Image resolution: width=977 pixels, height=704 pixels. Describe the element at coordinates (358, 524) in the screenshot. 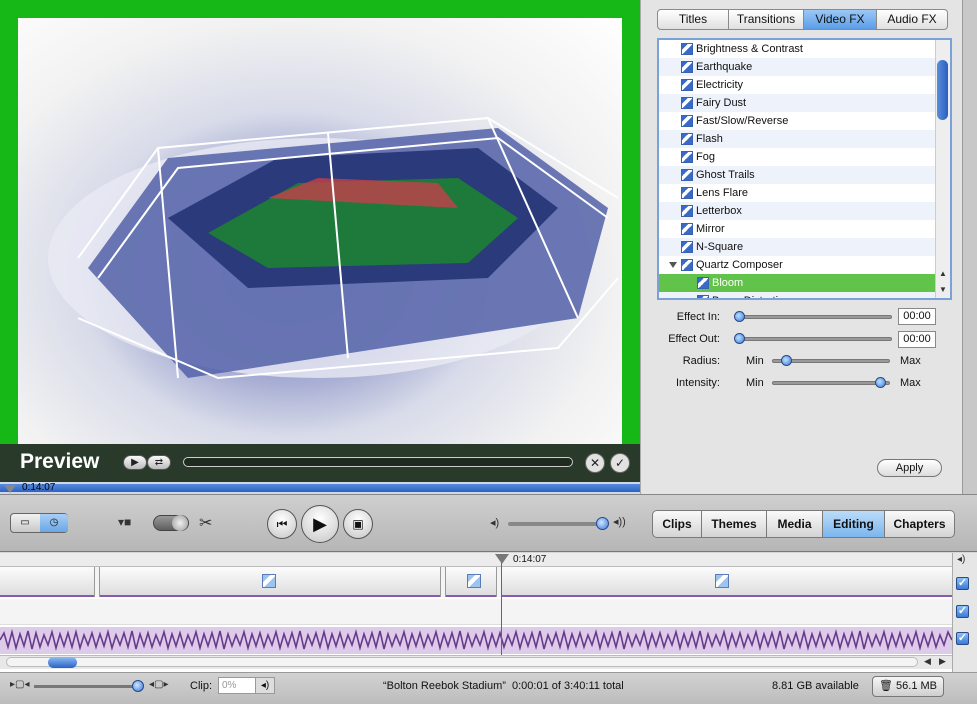

I see `play-fullscreen-button: ▣` at that location.